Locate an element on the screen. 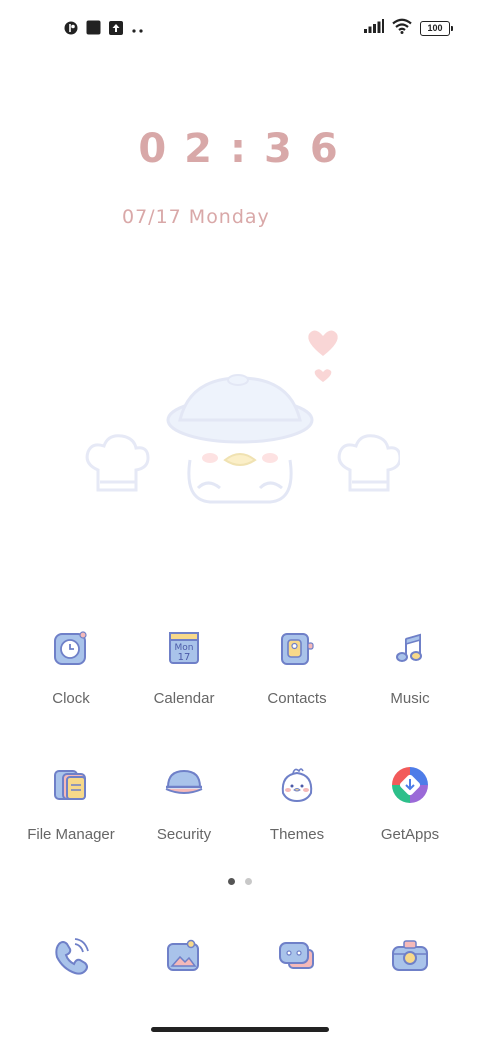 This screenshot has width=480, height=1040. calendar-icon: Mon 17 is located at coordinates (184, 649).